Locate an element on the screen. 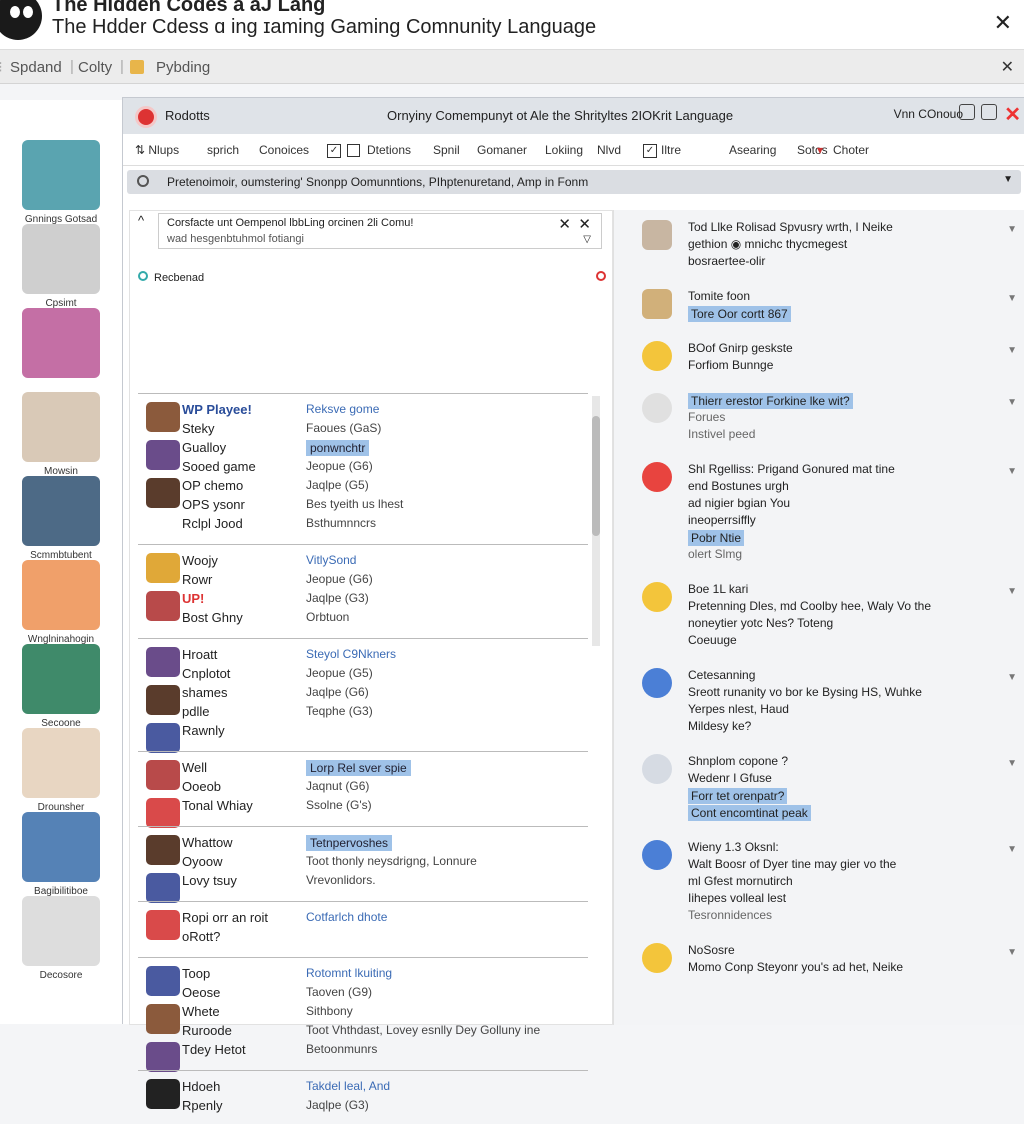  channel-name: Oyoow is located at coordinates (202, 861).